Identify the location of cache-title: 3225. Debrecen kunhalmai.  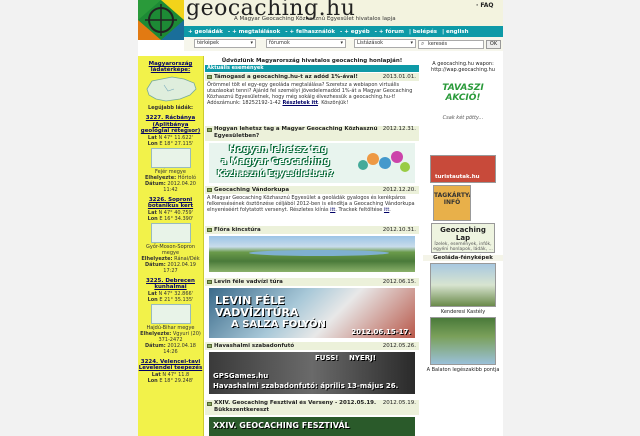
(170, 284).